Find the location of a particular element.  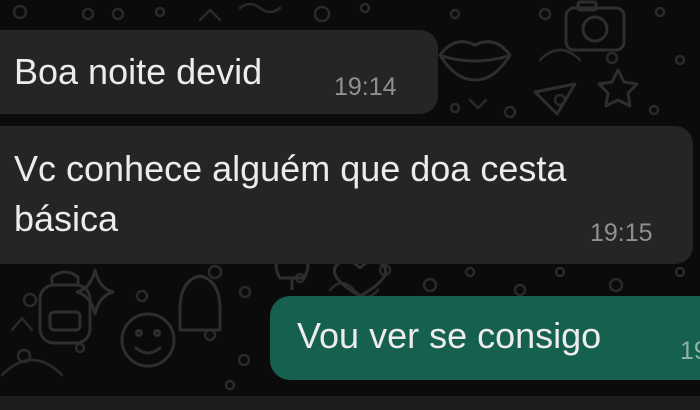

message-text: Vc conhece alguém que doa cesta is located at coordinates (290, 168).